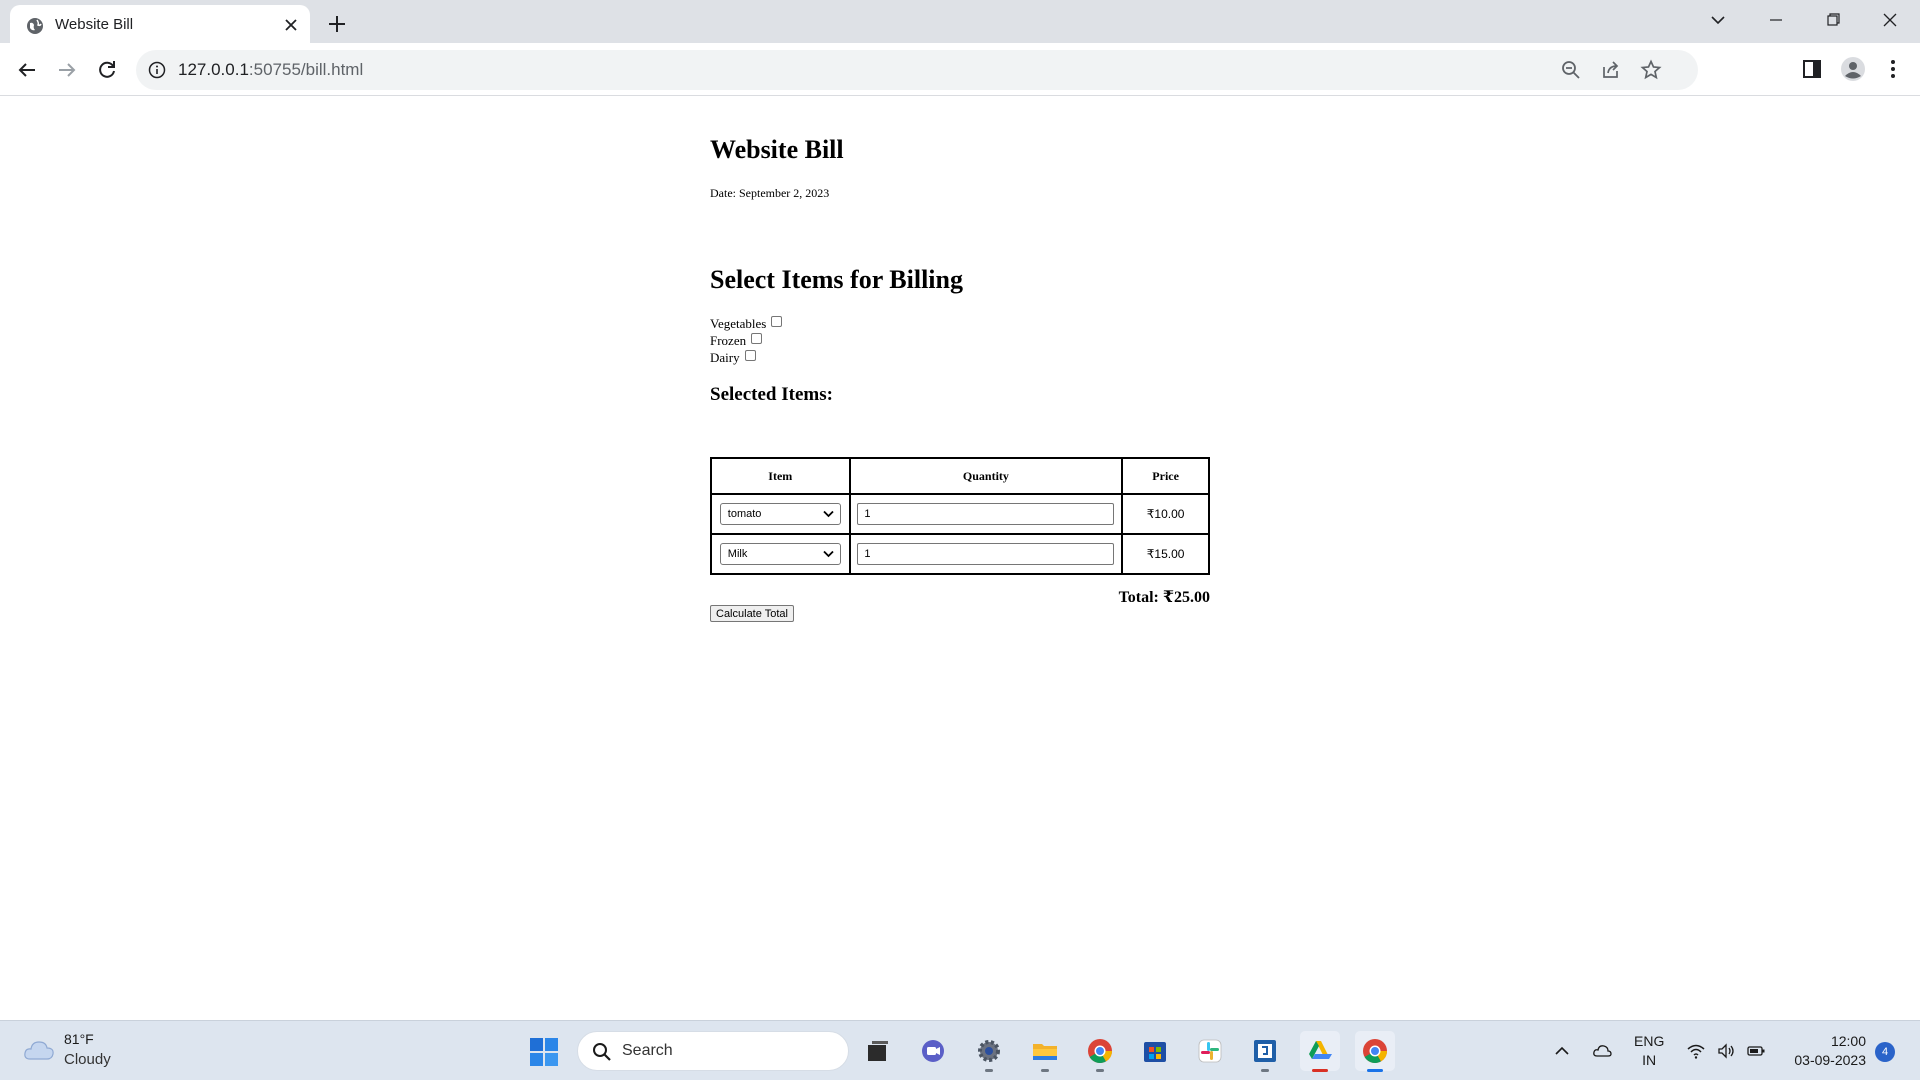  What do you see at coordinates (728, 340) in the screenshot?
I see `category-label: Frozen` at bounding box center [728, 340].